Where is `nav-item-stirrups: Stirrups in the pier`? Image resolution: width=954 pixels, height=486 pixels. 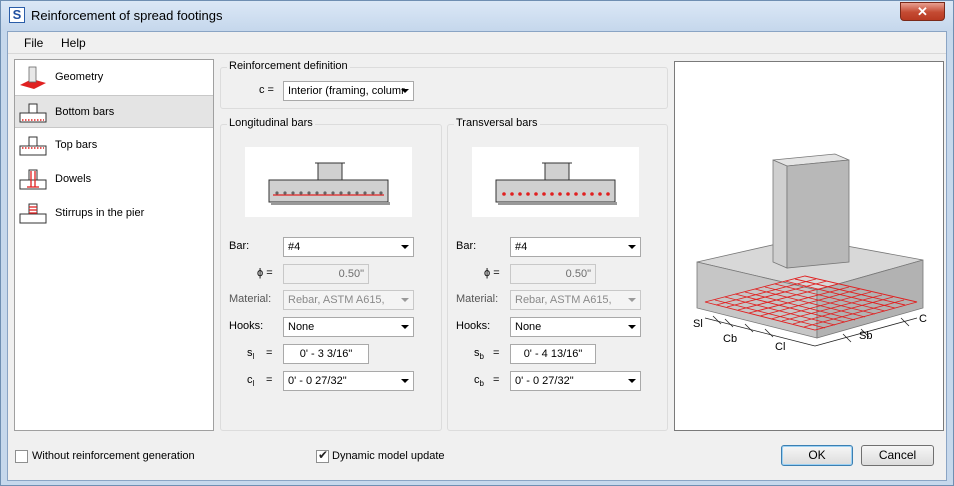
nav-item-stirrups: Stirrups in the pier is located at coordinates (114, 213).